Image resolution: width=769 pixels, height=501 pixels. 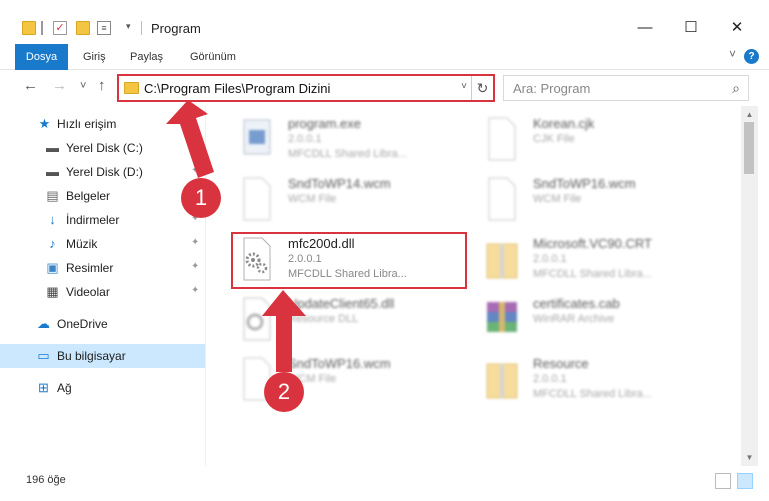 What do you see at coordinates (284, 392) in the screenshot?
I see `callout-2: 2` at bounding box center [284, 392].